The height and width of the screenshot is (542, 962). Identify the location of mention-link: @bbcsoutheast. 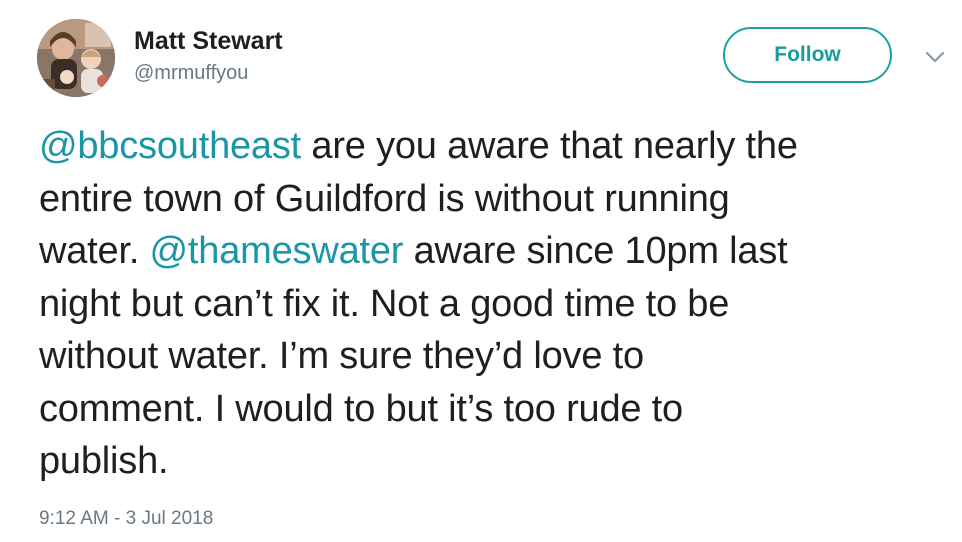
(170, 146).